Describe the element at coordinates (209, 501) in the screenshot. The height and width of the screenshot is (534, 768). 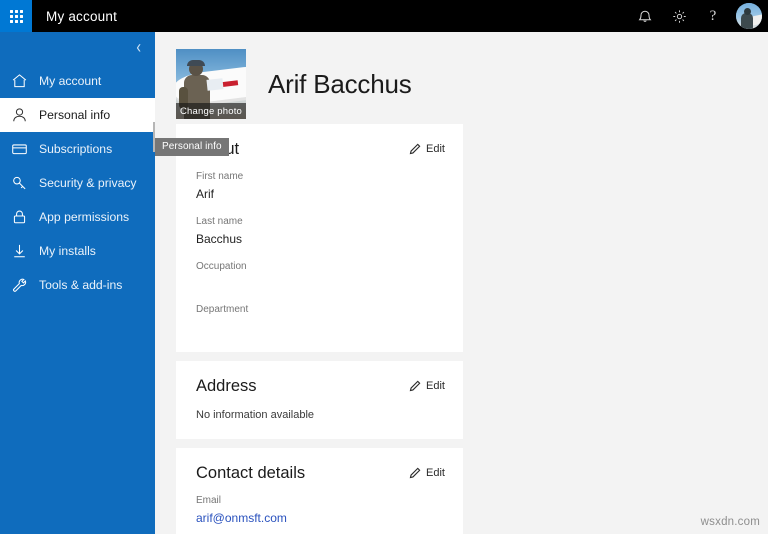
I see `field-label: Email` at that location.